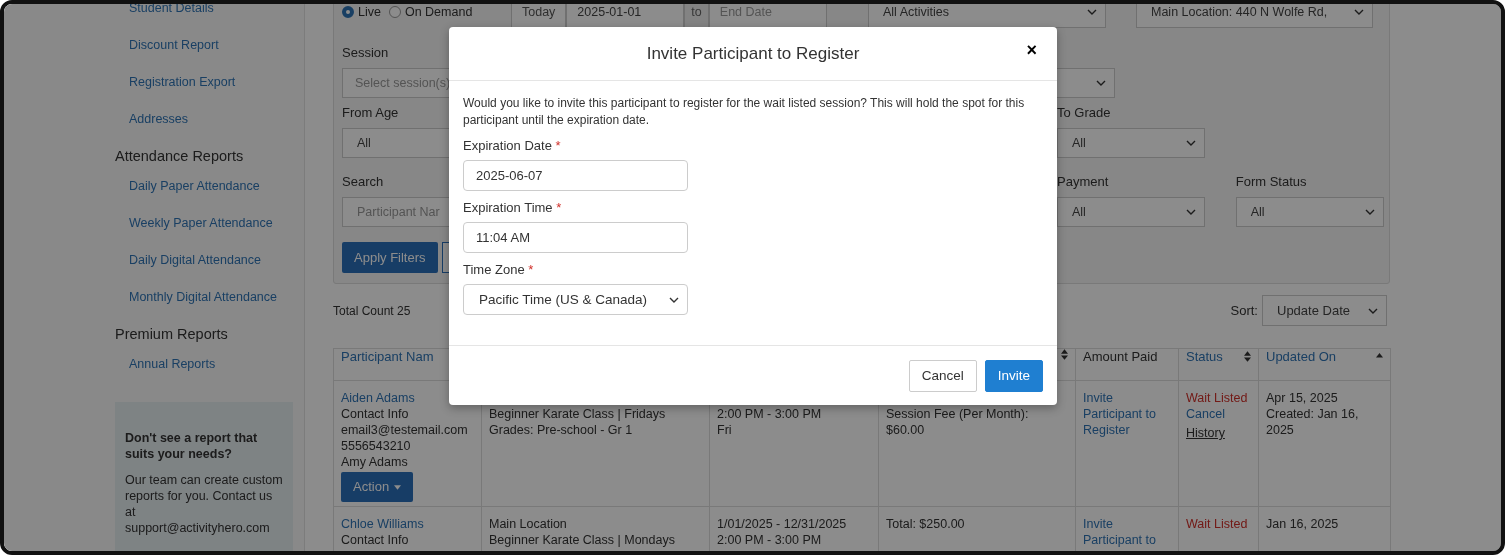 This screenshot has width=1505, height=555. What do you see at coordinates (1271, 182) in the screenshot?
I see `field-label: Form Status` at bounding box center [1271, 182].